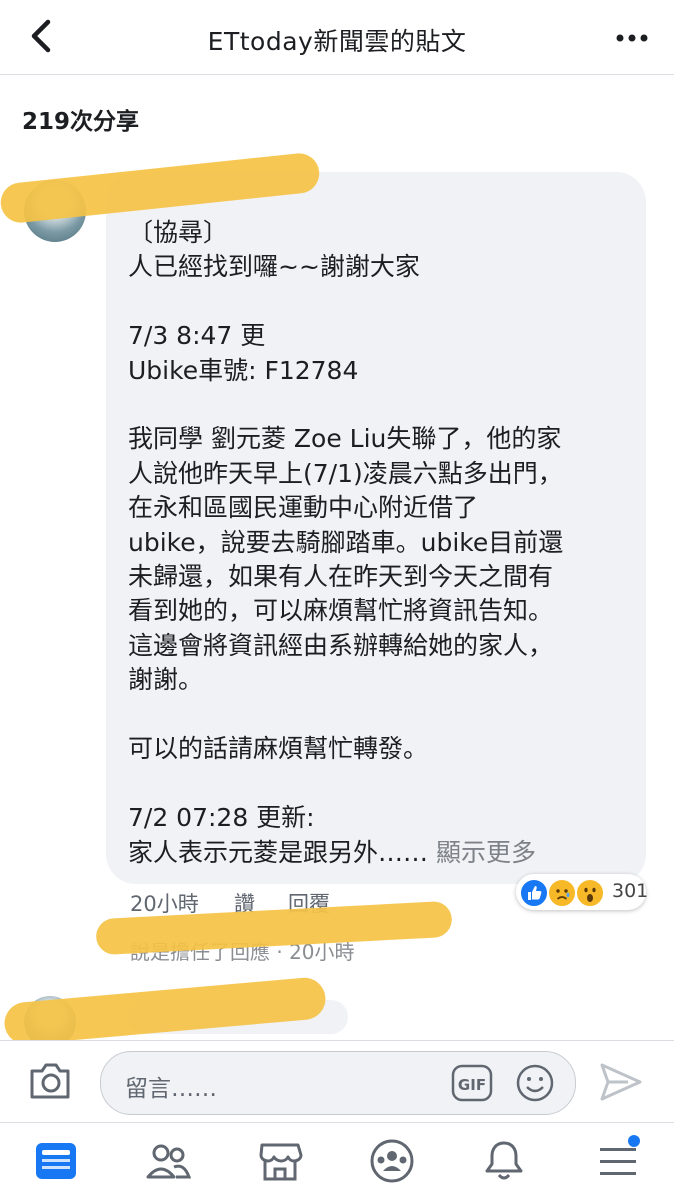 The width and height of the screenshot is (674, 1201). What do you see at coordinates (341, 645) in the screenshot?
I see `comment-line: 這邊會將資訊經由系辦轉給她的家人，` at bounding box center [341, 645].